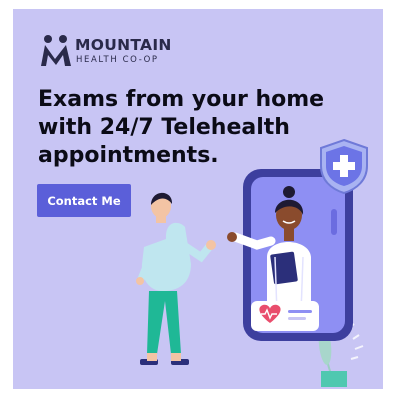  What do you see at coordinates (128, 155) in the screenshot?
I see `headline-line: appointments.` at bounding box center [128, 155].